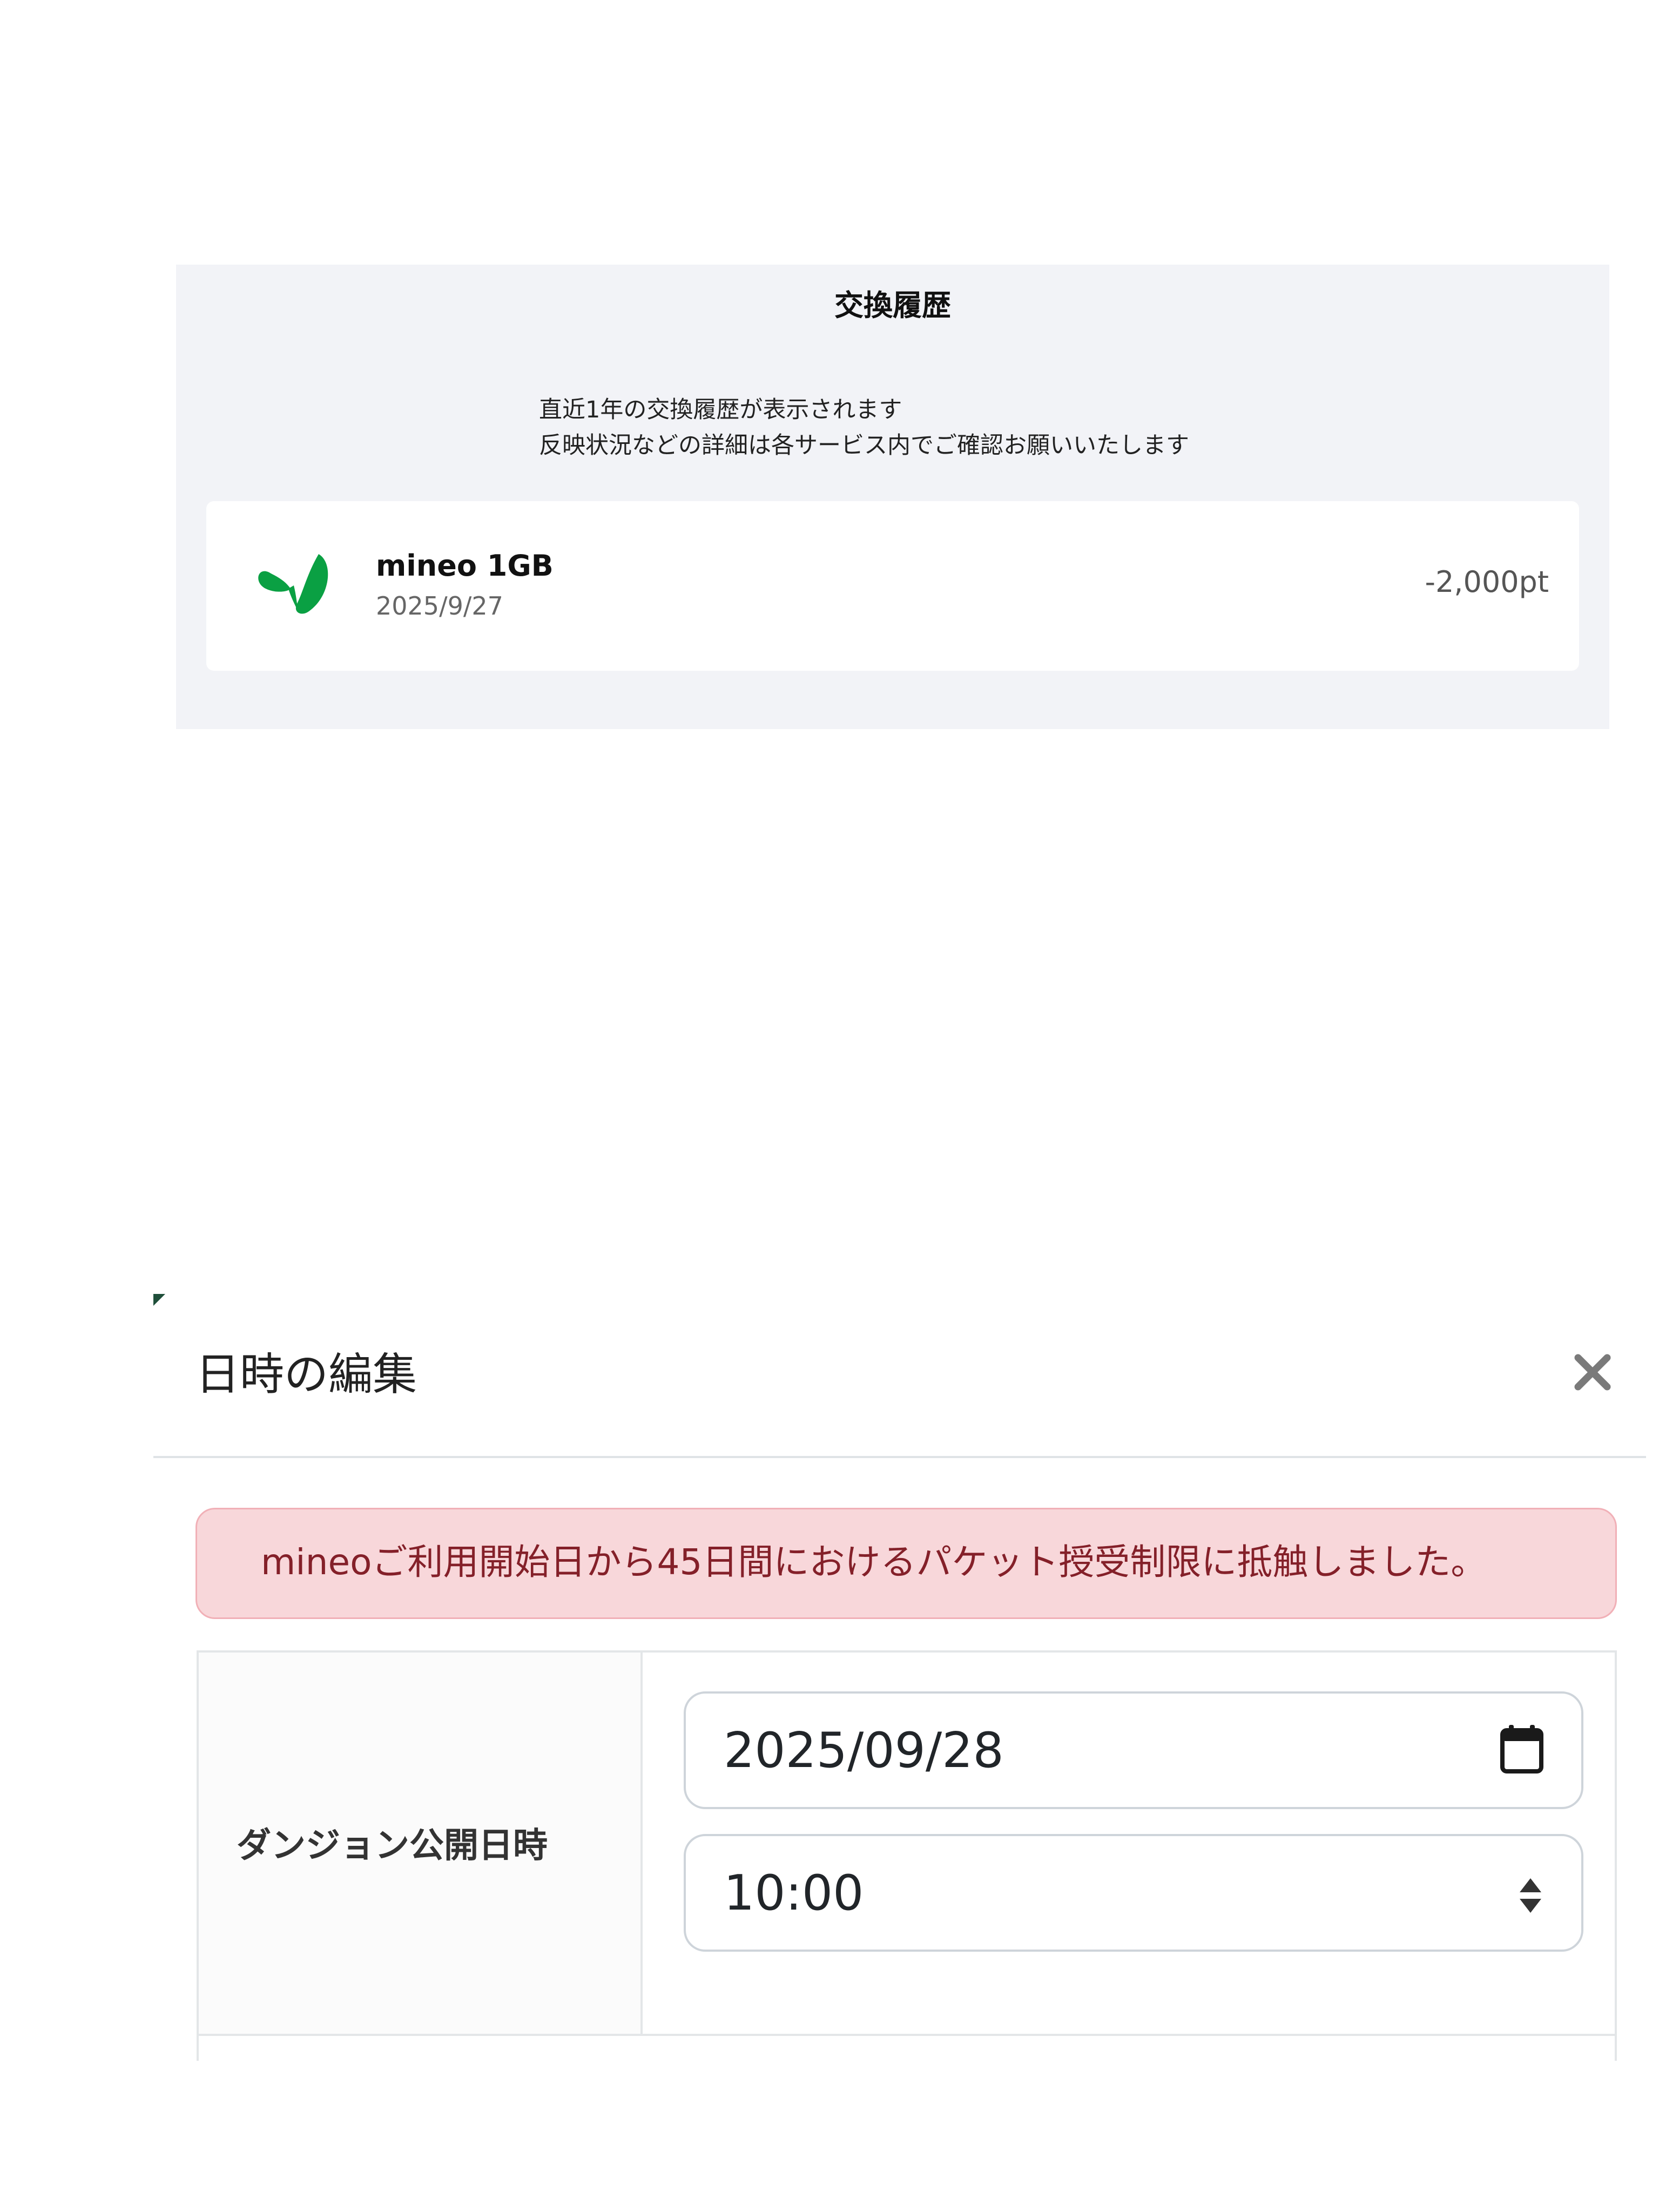 The image size is (1659, 2212). What do you see at coordinates (1521, 1749) in the screenshot?
I see `calendar-icon` at bounding box center [1521, 1749].